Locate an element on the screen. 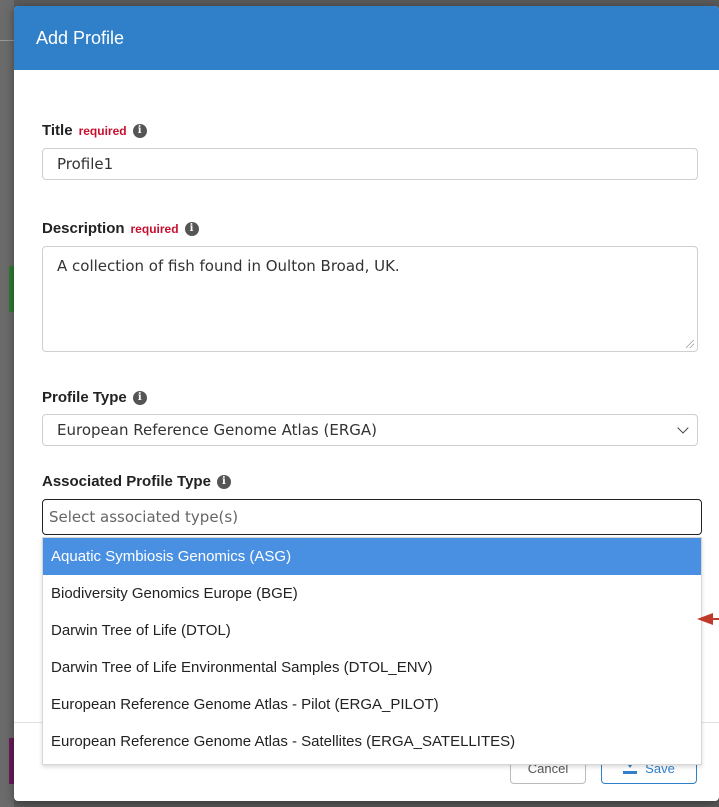 This screenshot has width=719, height=807. description-label-text: Description is located at coordinates (83, 228).